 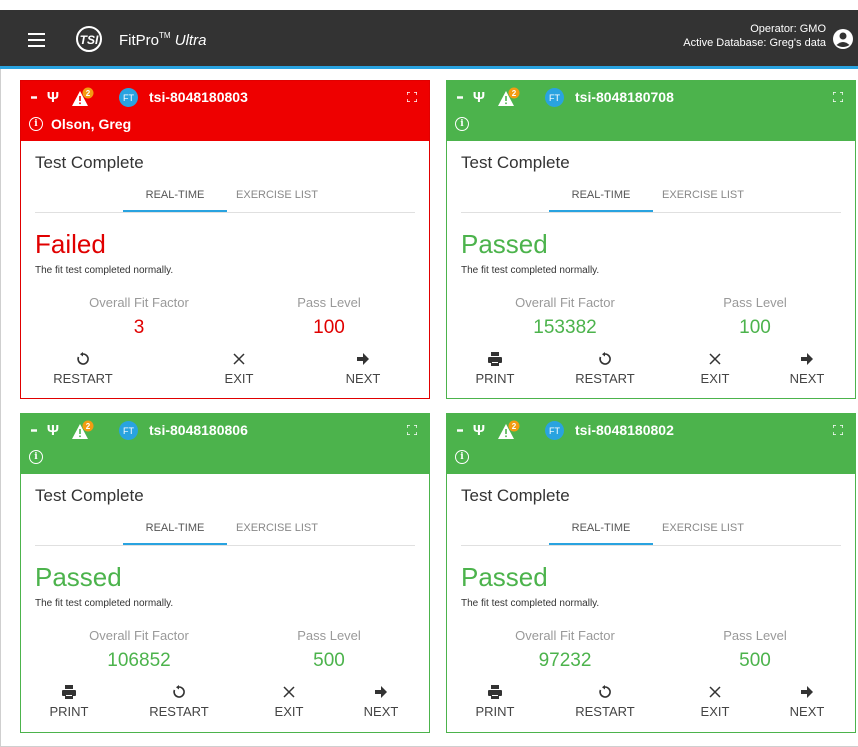 I want to click on test-result: Passed, so click(x=78, y=577).